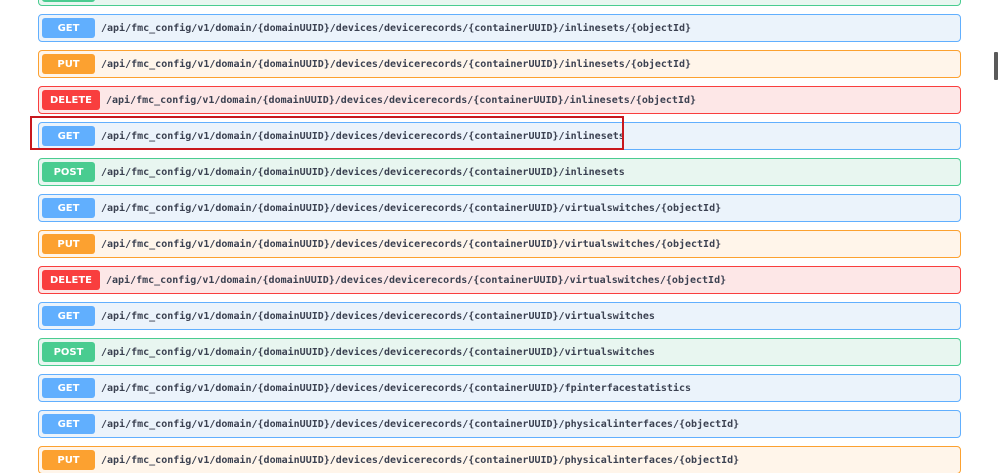 This screenshot has height=473, width=998. Describe the element at coordinates (996, 66) in the screenshot. I see `scrollbar-thumb` at that location.